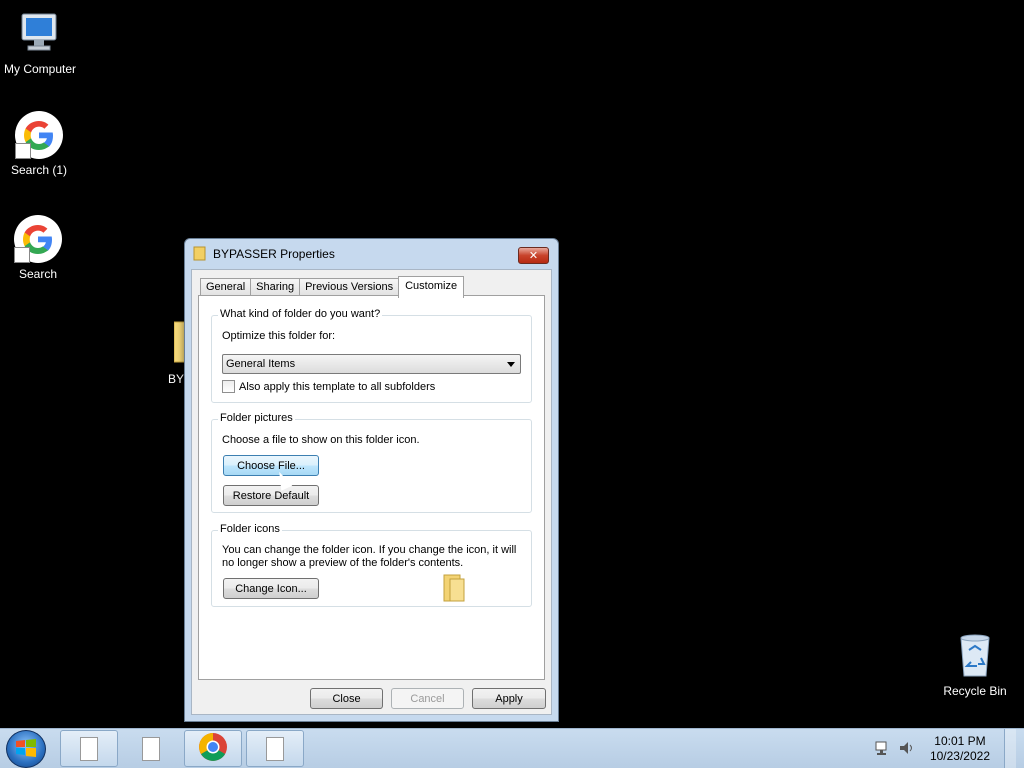 The height and width of the screenshot is (768, 1024). What do you see at coordinates (38, 274) in the screenshot?
I see `desktop-icon-label: Search` at bounding box center [38, 274].